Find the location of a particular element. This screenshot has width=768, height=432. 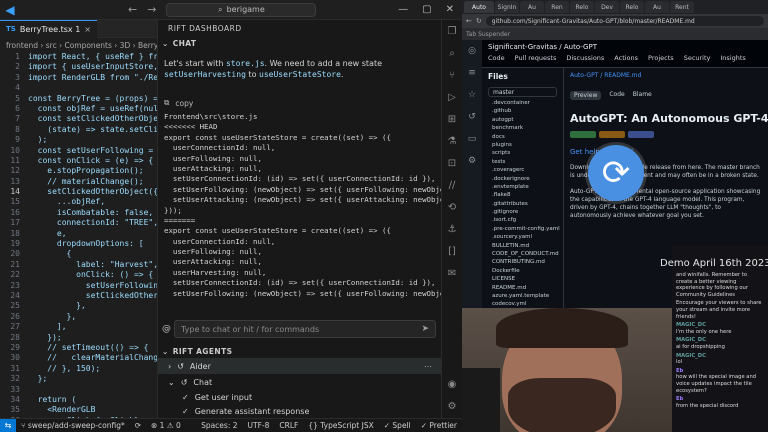

prettier-status: ✓ Prettier is located at coordinates (439, 425).